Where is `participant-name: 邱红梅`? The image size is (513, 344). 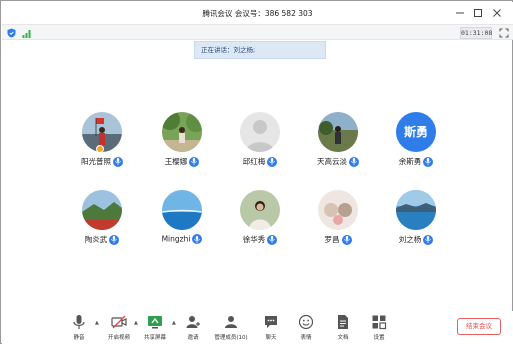
participant-name: 邱红梅 is located at coordinates (254, 161).